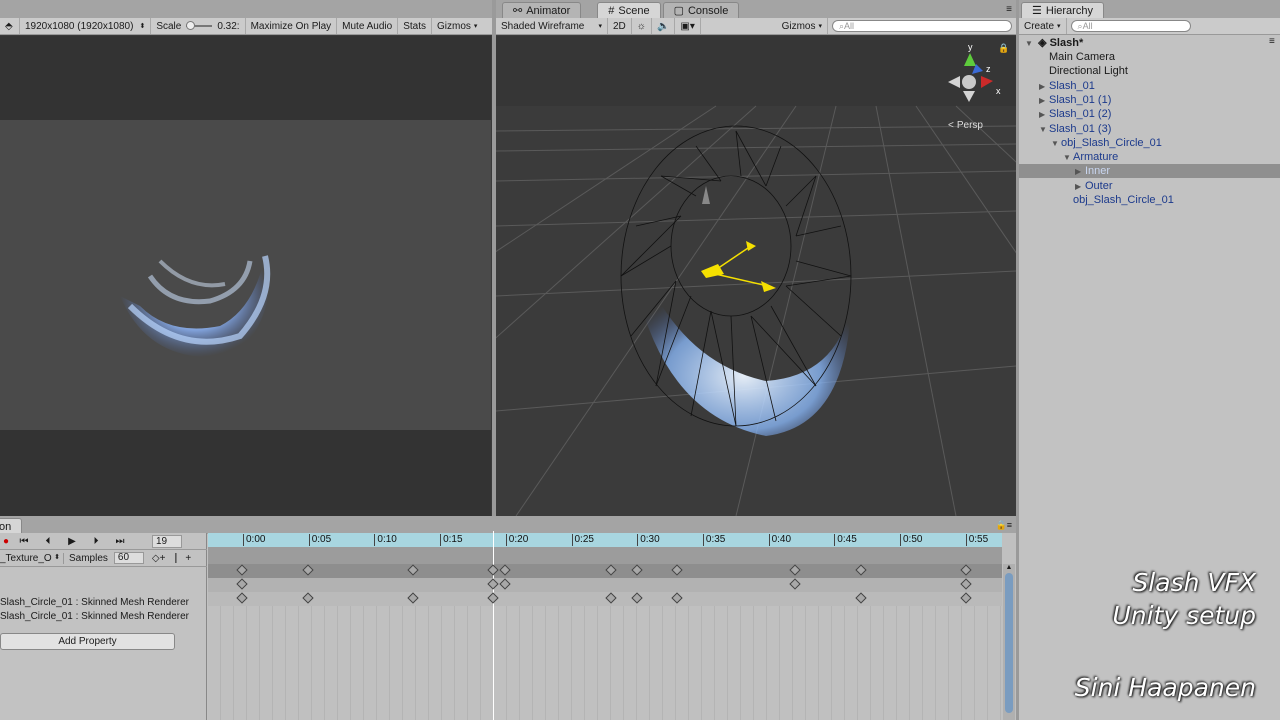 The image size is (1280, 720). What do you see at coordinates (781, 539) in the screenshot?
I see `timeline-tick-label: 0:40` at bounding box center [781, 539].